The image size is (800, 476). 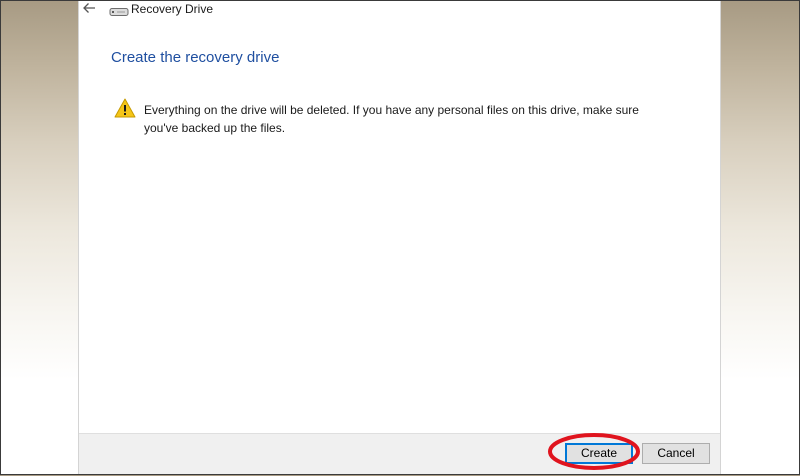 I want to click on create-button: Create, so click(x=599, y=453).